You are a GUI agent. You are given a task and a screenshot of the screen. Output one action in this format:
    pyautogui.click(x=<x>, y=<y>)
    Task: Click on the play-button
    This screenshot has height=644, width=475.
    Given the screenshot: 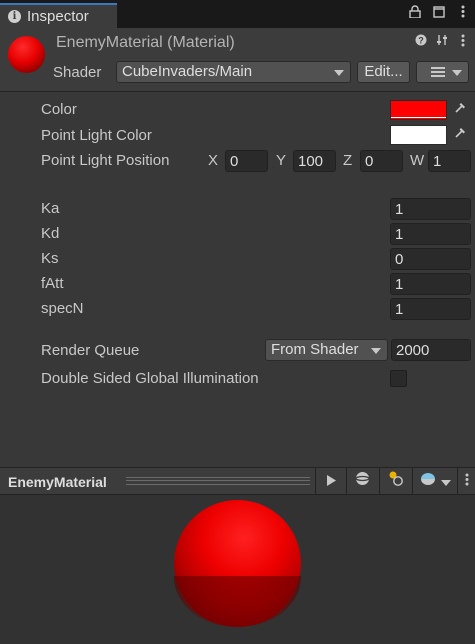 What is the action you would take?
    pyautogui.click(x=330, y=482)
    